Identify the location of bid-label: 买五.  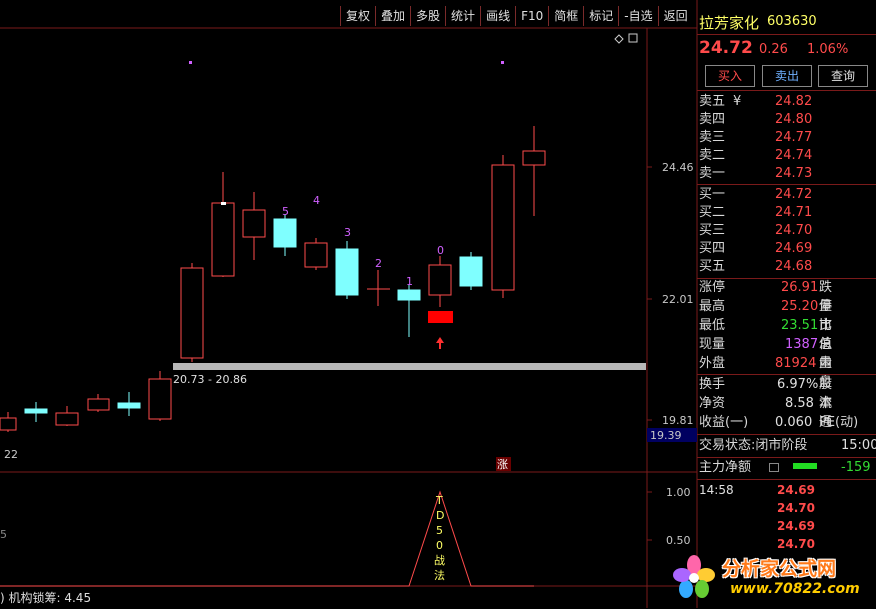
(712, 266).